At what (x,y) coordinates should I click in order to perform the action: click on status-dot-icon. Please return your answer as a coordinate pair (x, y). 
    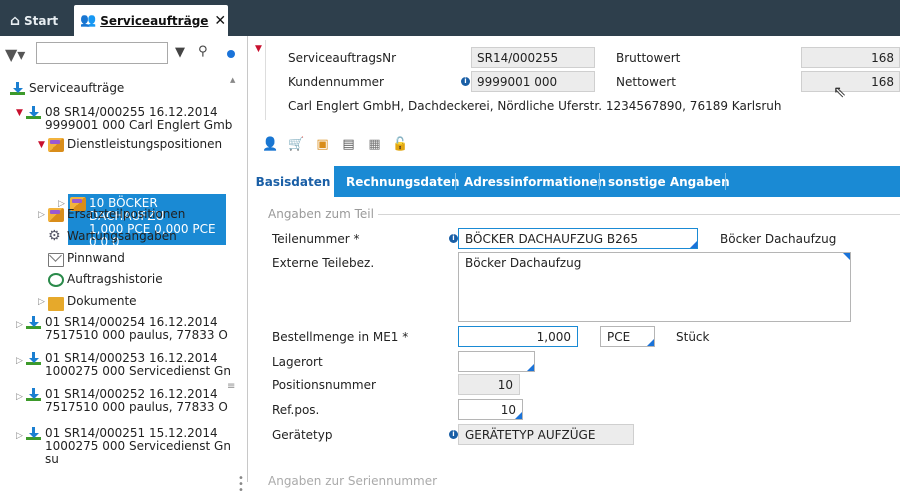
    Looking at the image, I should click on (231, 54).